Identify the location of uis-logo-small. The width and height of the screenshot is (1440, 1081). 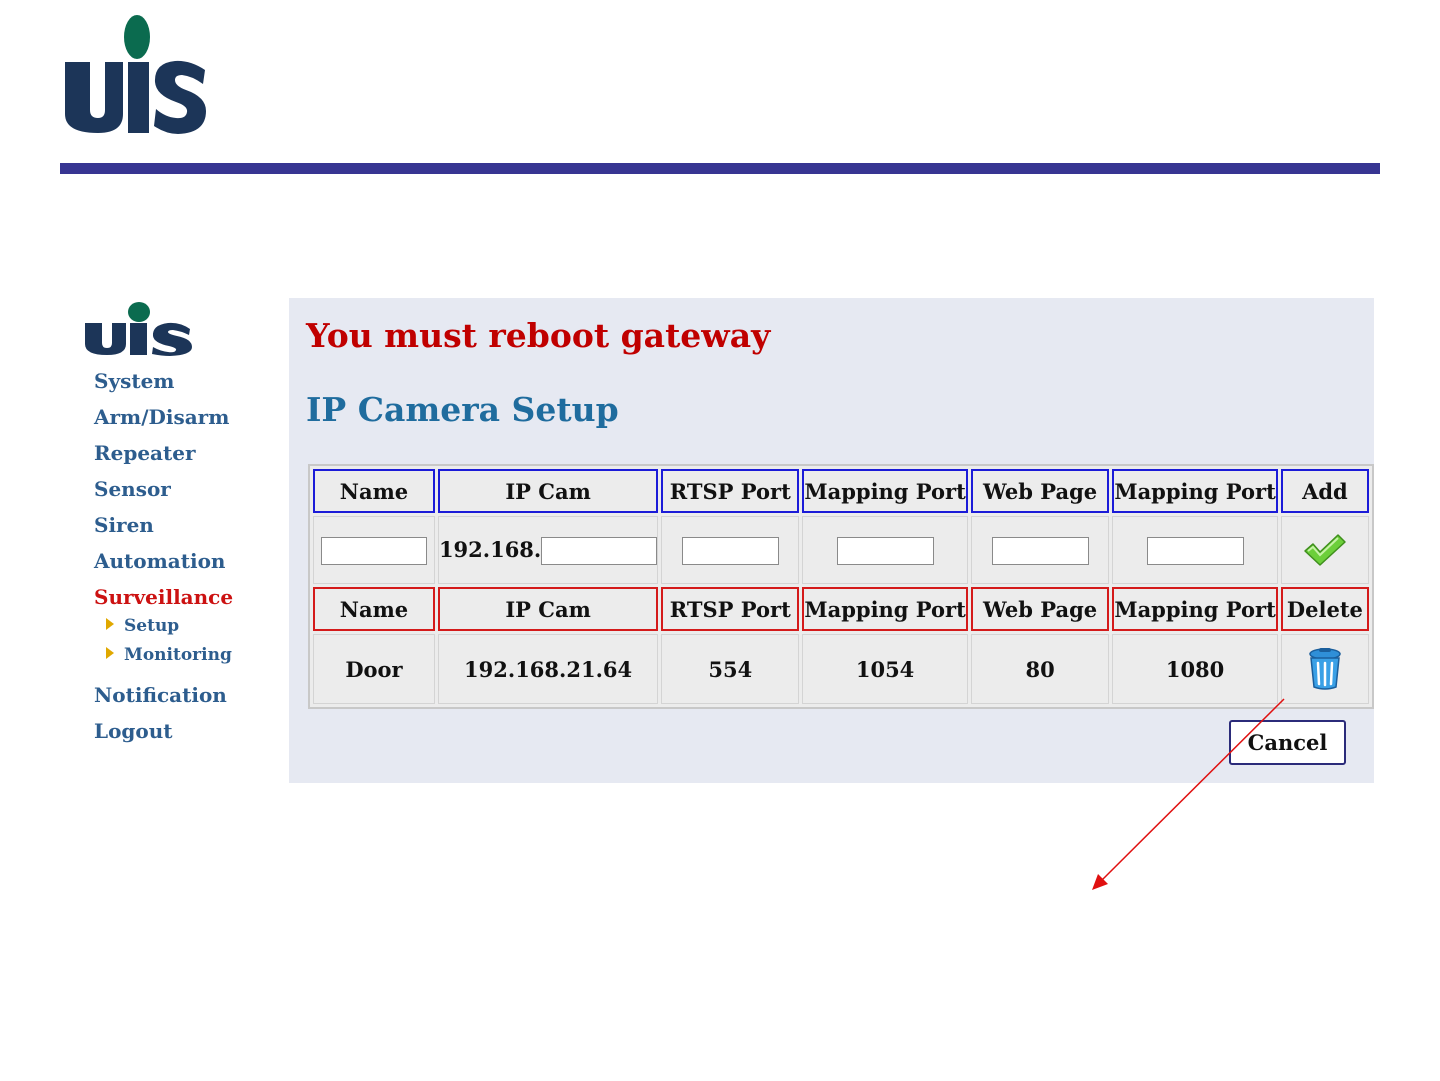
(138, 329).